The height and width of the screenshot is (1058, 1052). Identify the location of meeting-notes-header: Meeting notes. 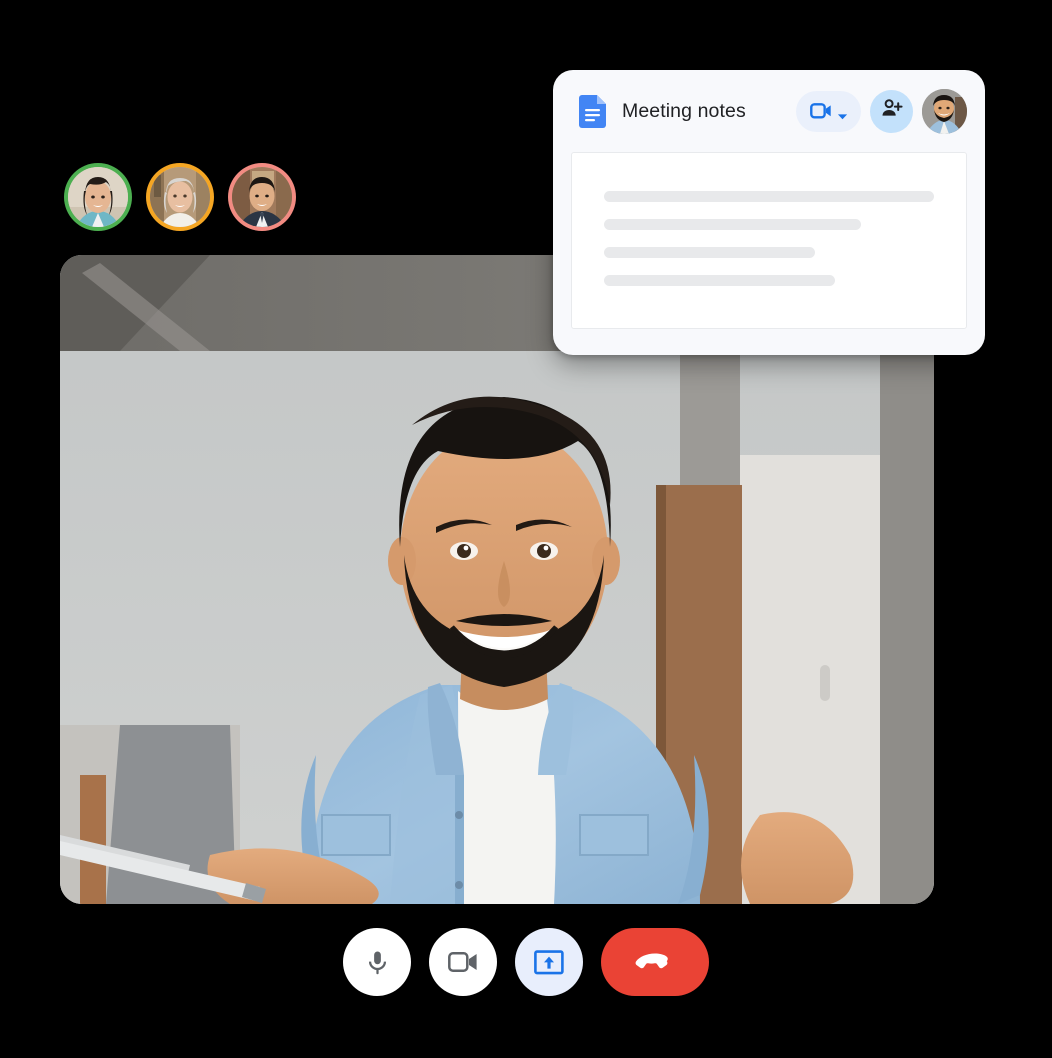
(769, 111).